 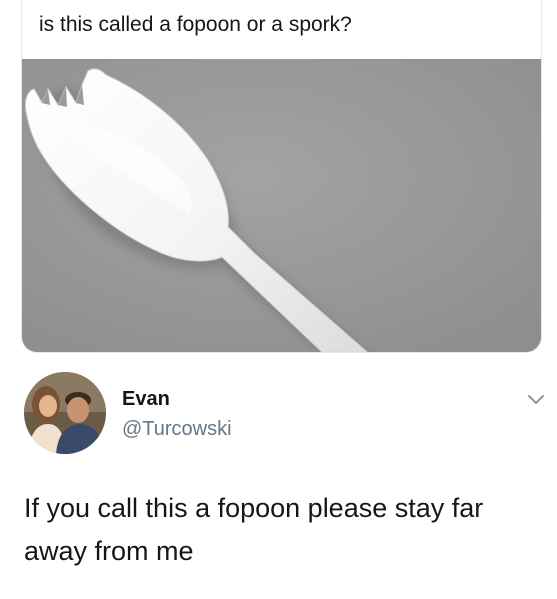 What do you see at coordinates (65, 413) in the screenshot?
I see `avatar` at bounding box center [65, 413].